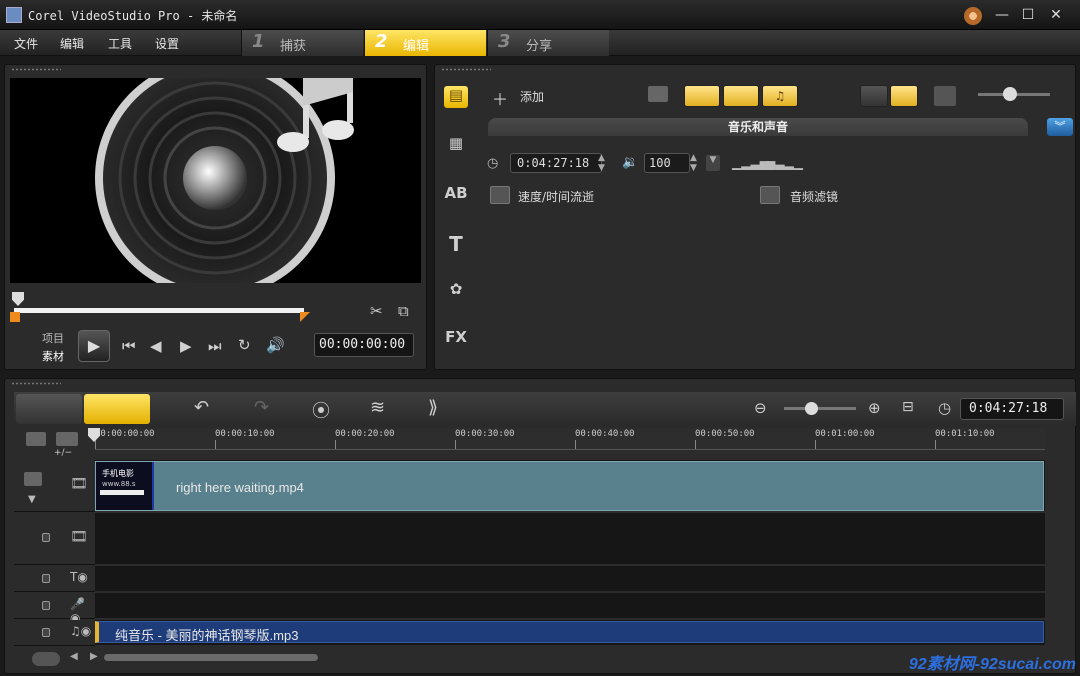 The height and width of the screenshot is (676, 1080). I want to click on dropdown-arrow-icon: ▼, so click(32, 499).